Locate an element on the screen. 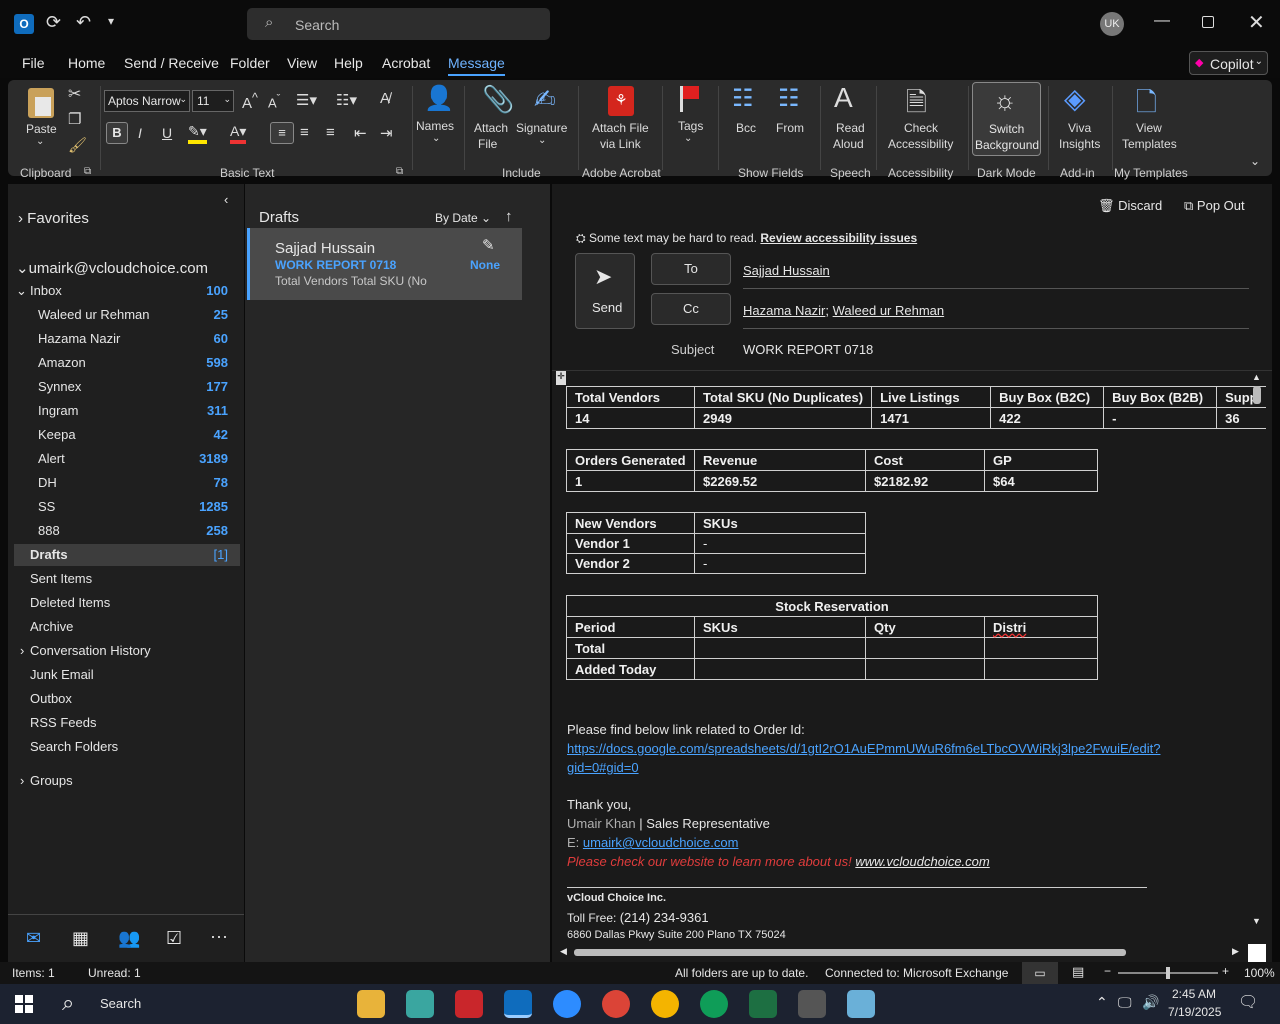 The width and height of the screenshot is (1280, 1024). folder-waleed-ur-rehman: Waleed ur Rehman 25 is located at coordinates (124, 315).